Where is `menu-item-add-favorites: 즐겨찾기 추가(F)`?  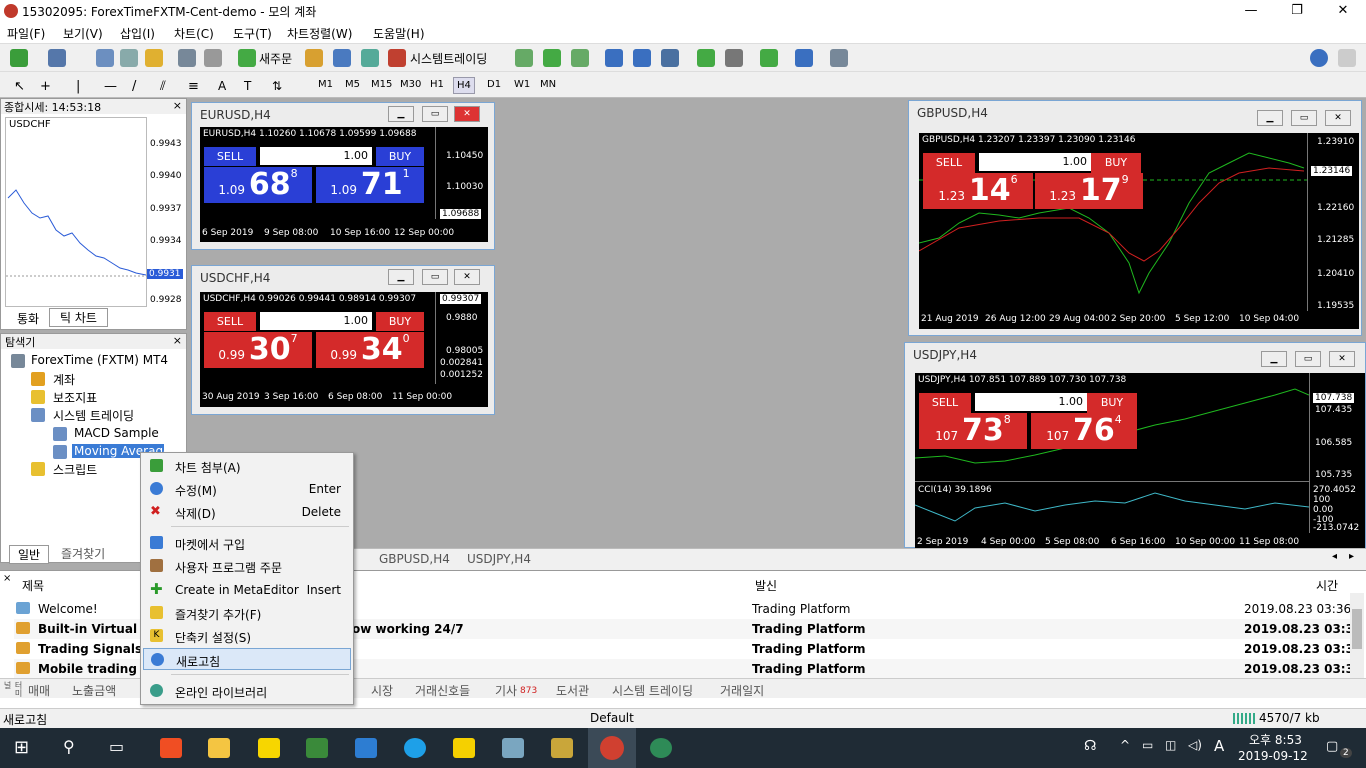
menu-item-add-favorites: 즐겨찾기 추가(F) is located at coordinates (247, 613).